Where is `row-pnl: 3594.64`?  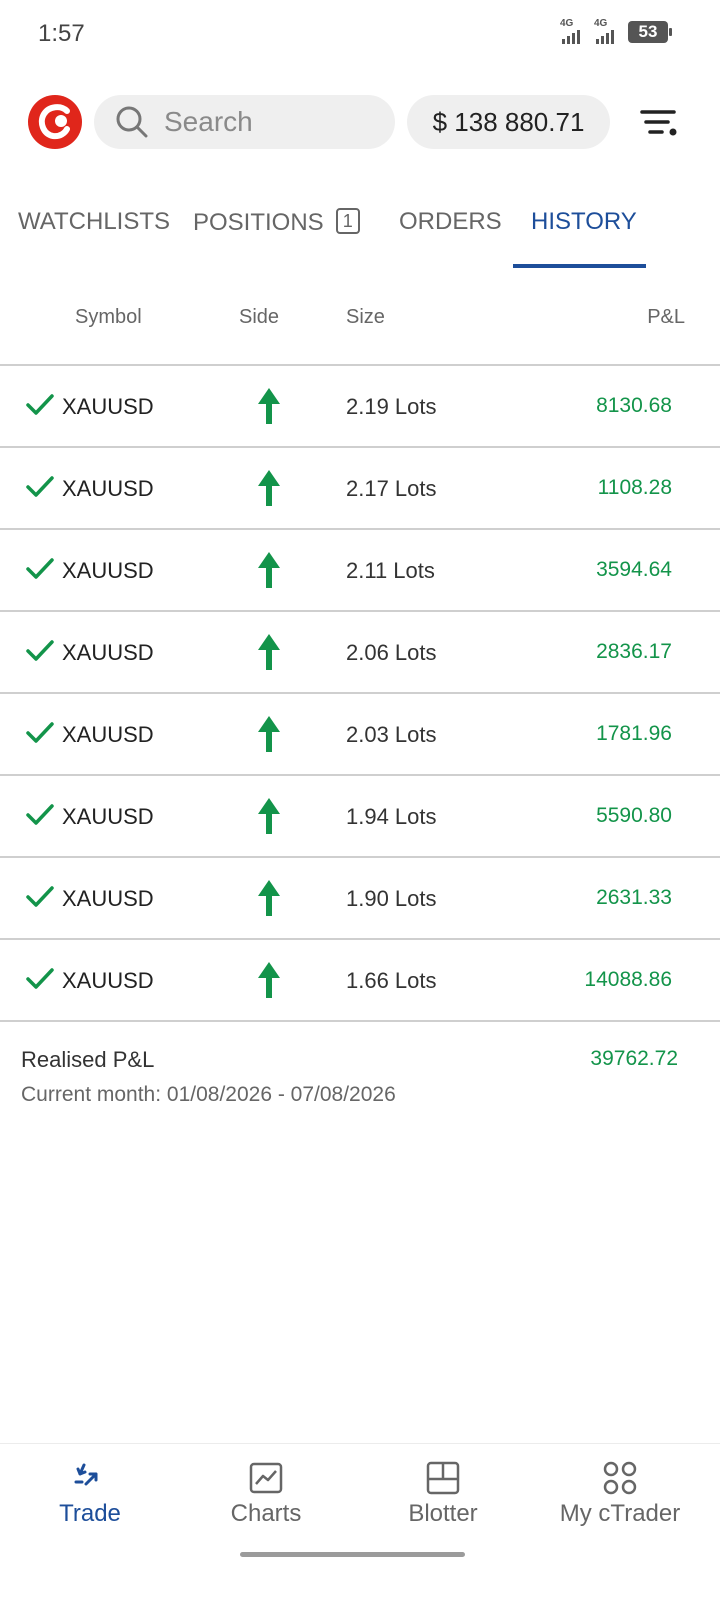
row-pnl: 3594.64 is located at coordinates (634, 569).